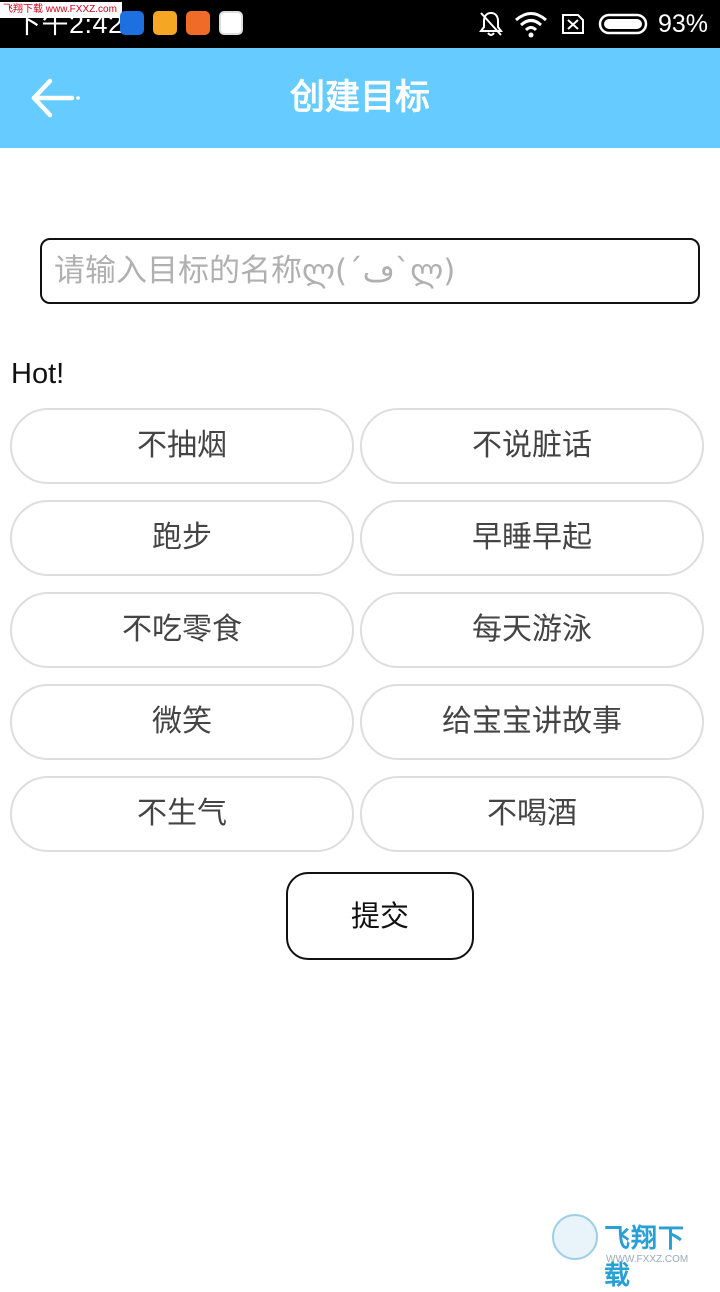  What do you see at coordinates (630, 1252) in the screenshot?
I see `watermark-bottom: 飞翔下载 WWW.FXXZ.COM` at bounding box center [630, 1252].